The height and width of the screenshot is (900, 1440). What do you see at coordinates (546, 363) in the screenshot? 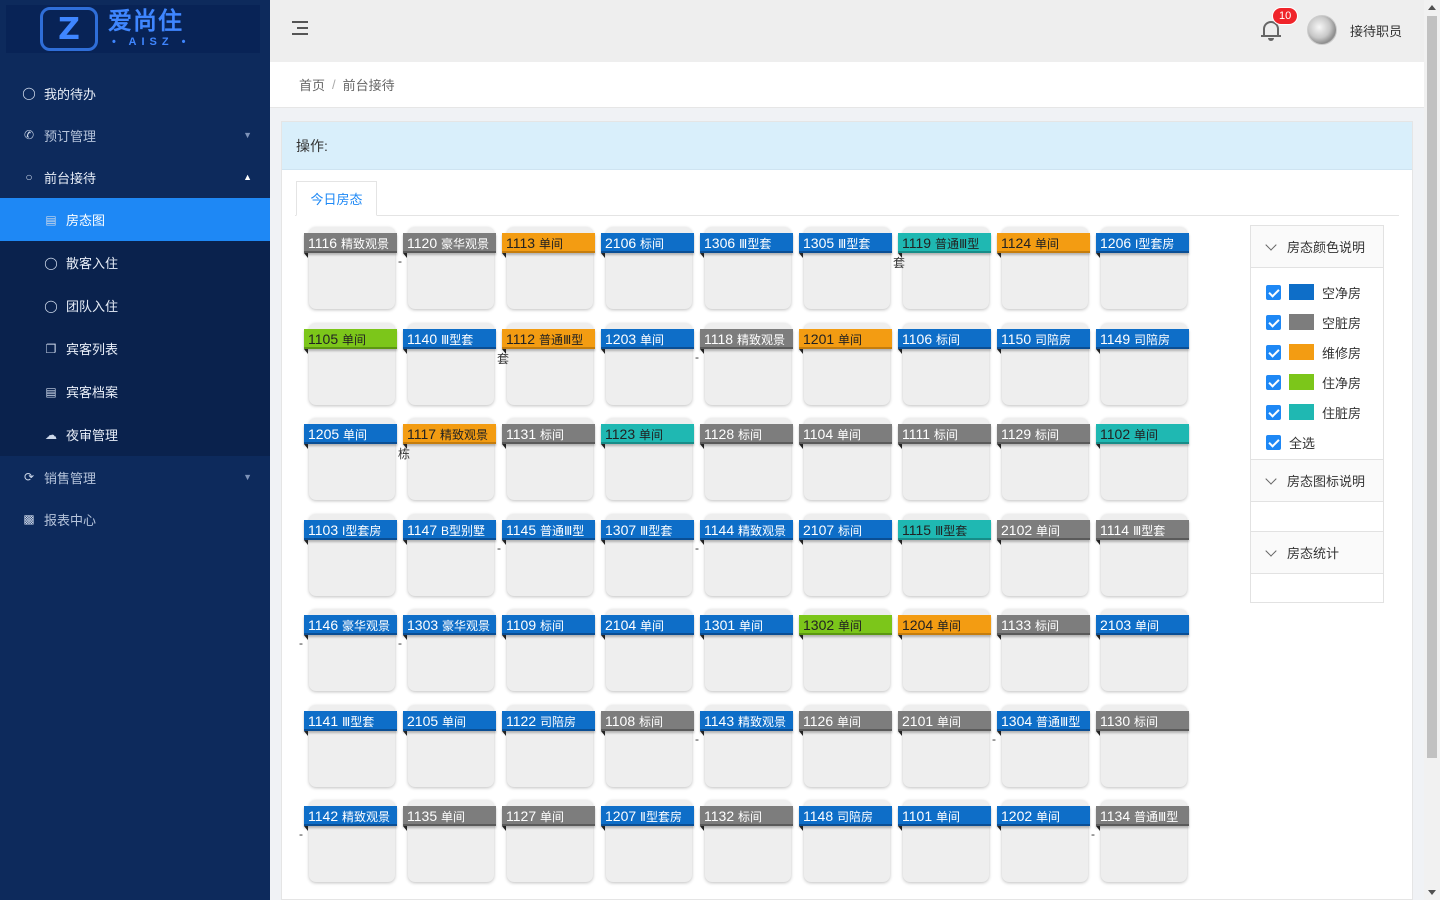
I see `room-card: 1112 普通Ⅲ型套` at bounding box center [546, 363].